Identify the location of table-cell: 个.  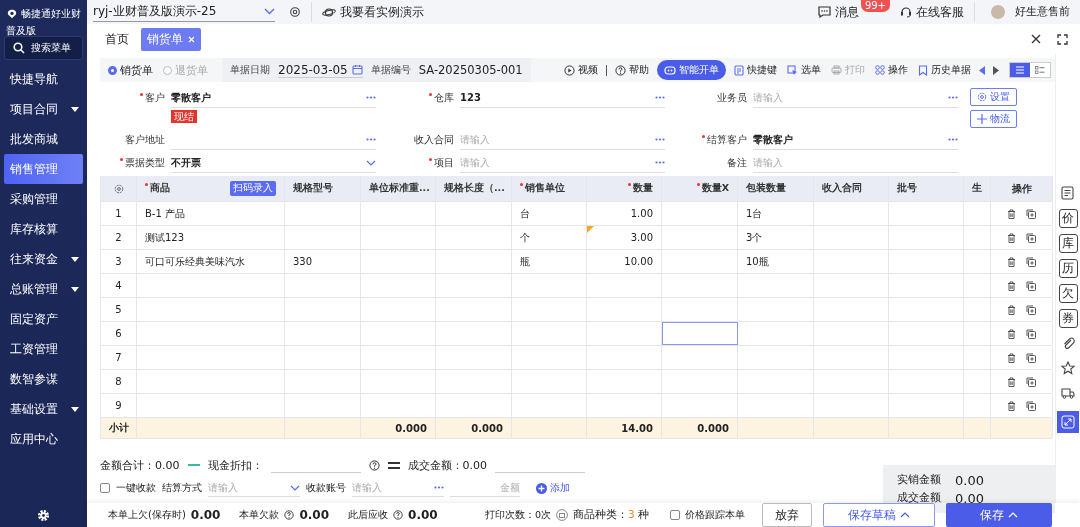
(525, 237).